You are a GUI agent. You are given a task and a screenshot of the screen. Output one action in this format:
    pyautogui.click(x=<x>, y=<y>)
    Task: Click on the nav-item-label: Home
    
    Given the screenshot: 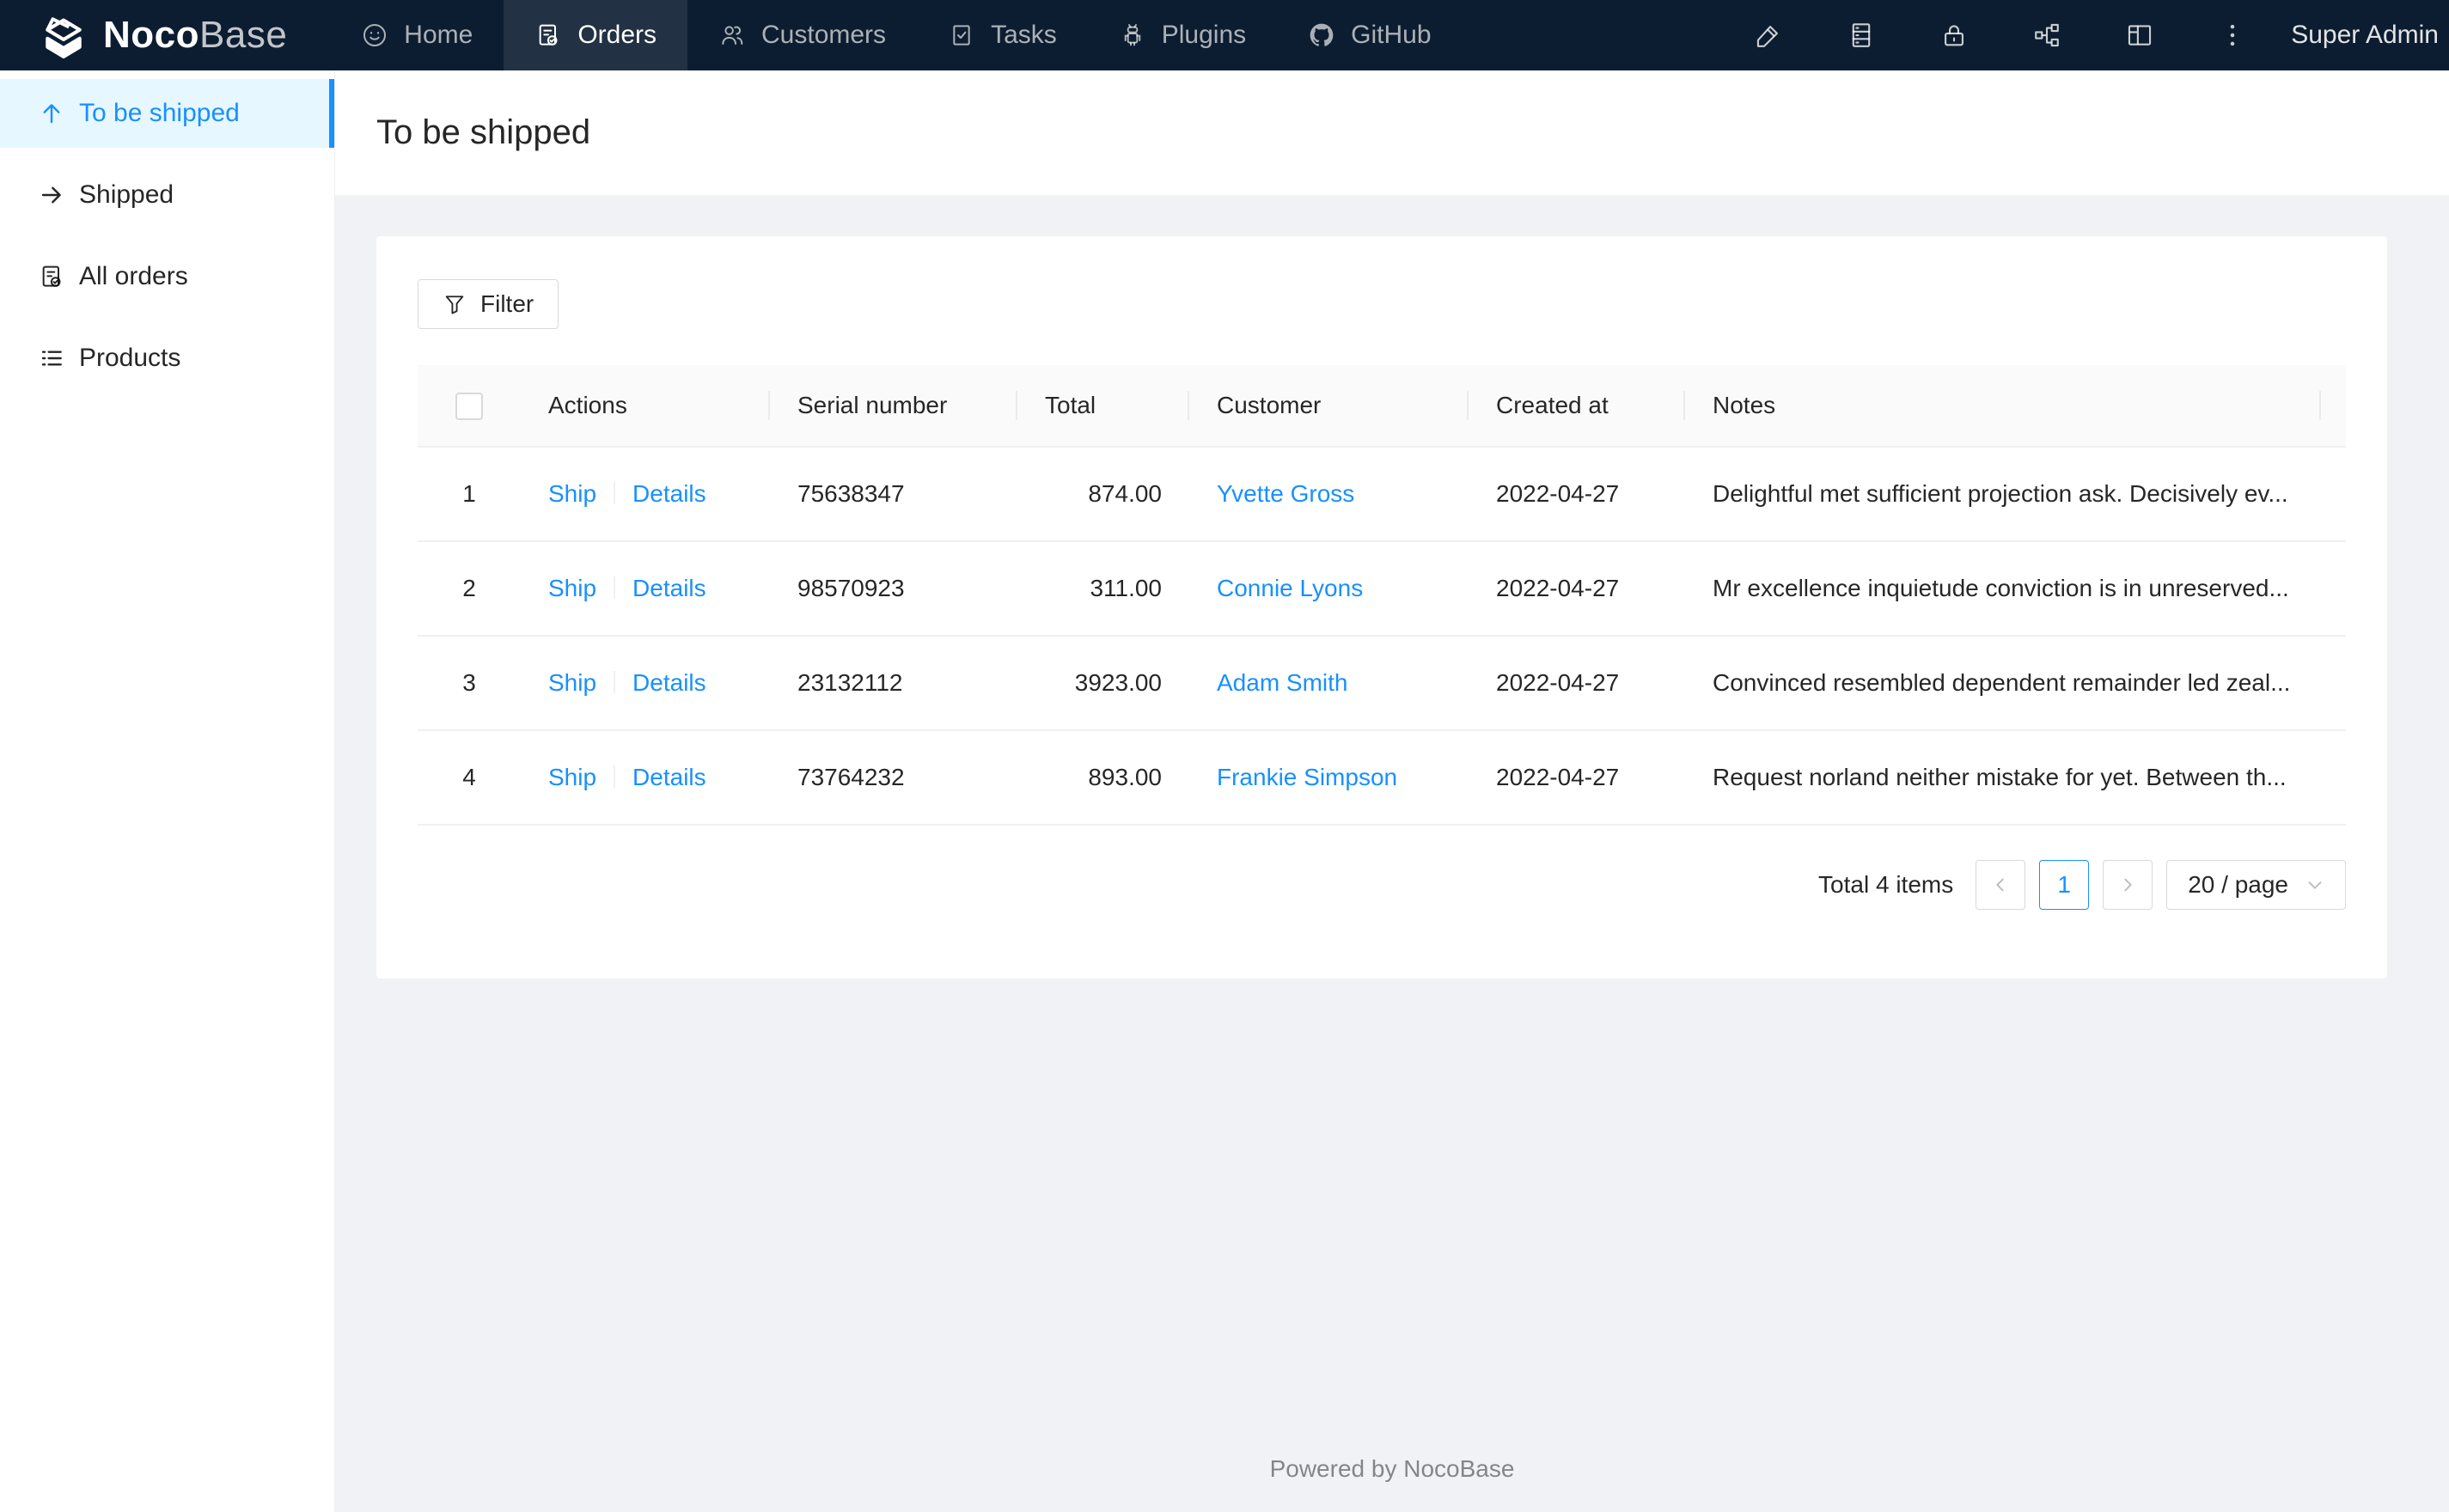 What is the action you would take?
    pyautogui.click(x=438, y=35)
    